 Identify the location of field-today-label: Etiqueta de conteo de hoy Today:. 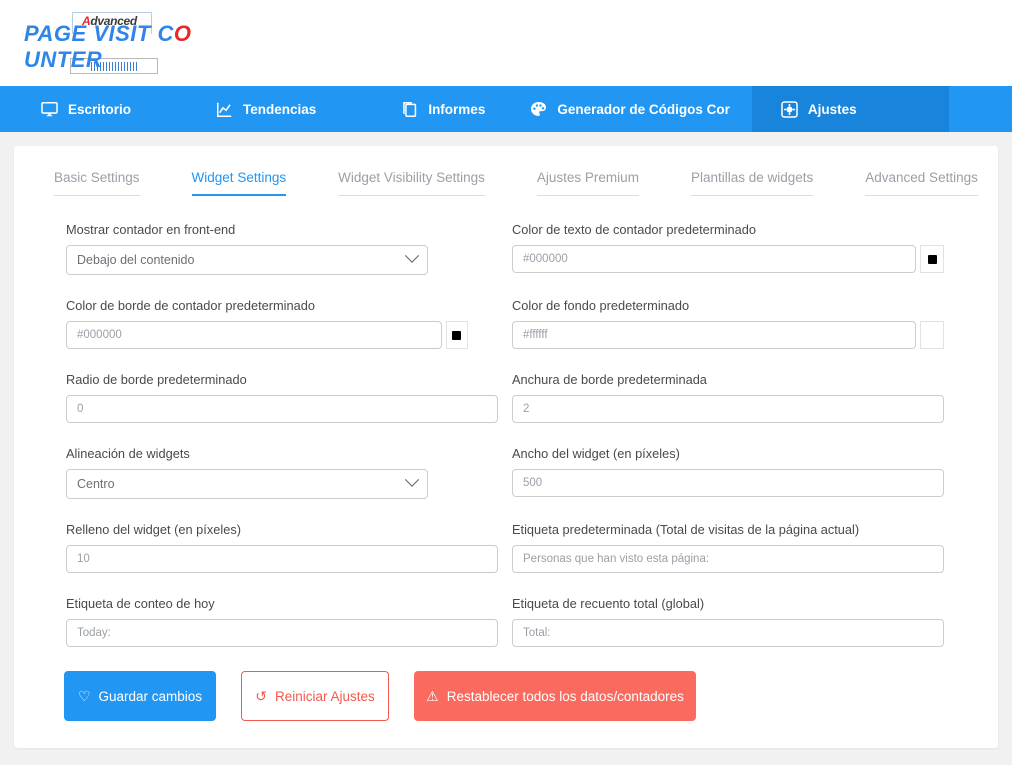
(282, 621).